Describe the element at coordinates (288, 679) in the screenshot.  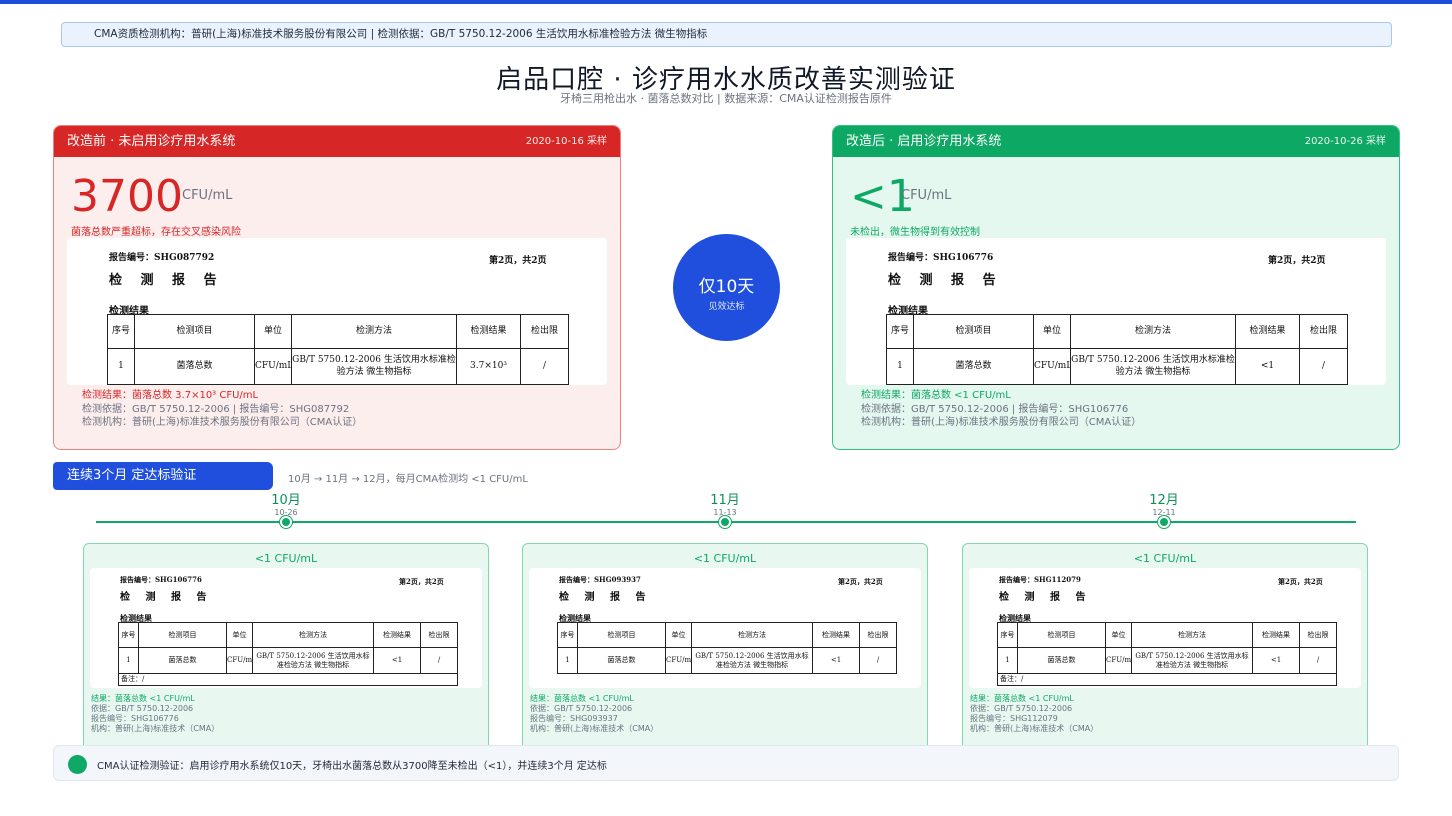
I see `table-remark-row: 备注：/` at that location.